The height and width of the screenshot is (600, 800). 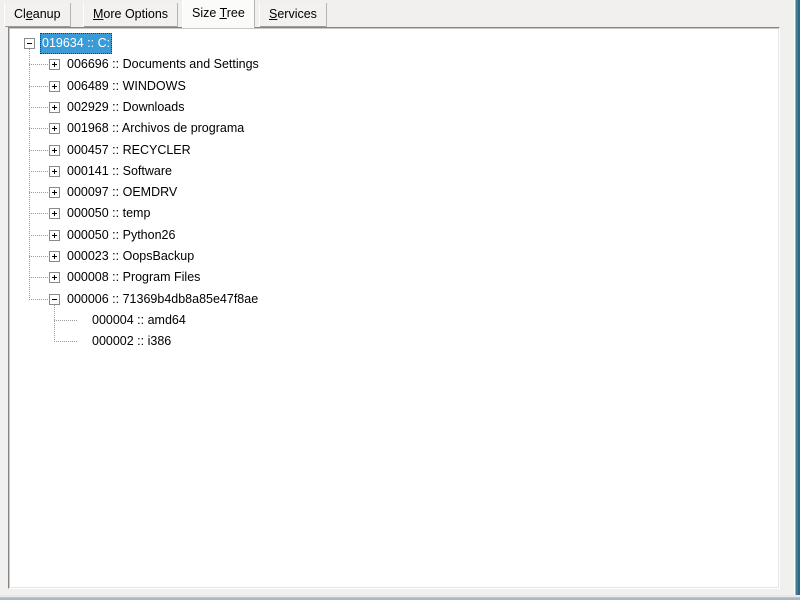 I want to click on tree-row-child: 000457 :: RECYCLER, so click(x=394, y=150).